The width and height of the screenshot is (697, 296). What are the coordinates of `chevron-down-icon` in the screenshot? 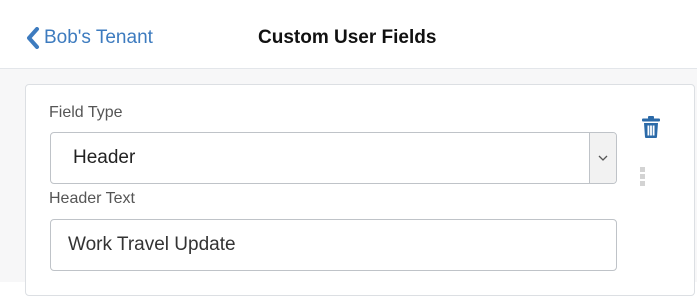 It's located at (603, 158).